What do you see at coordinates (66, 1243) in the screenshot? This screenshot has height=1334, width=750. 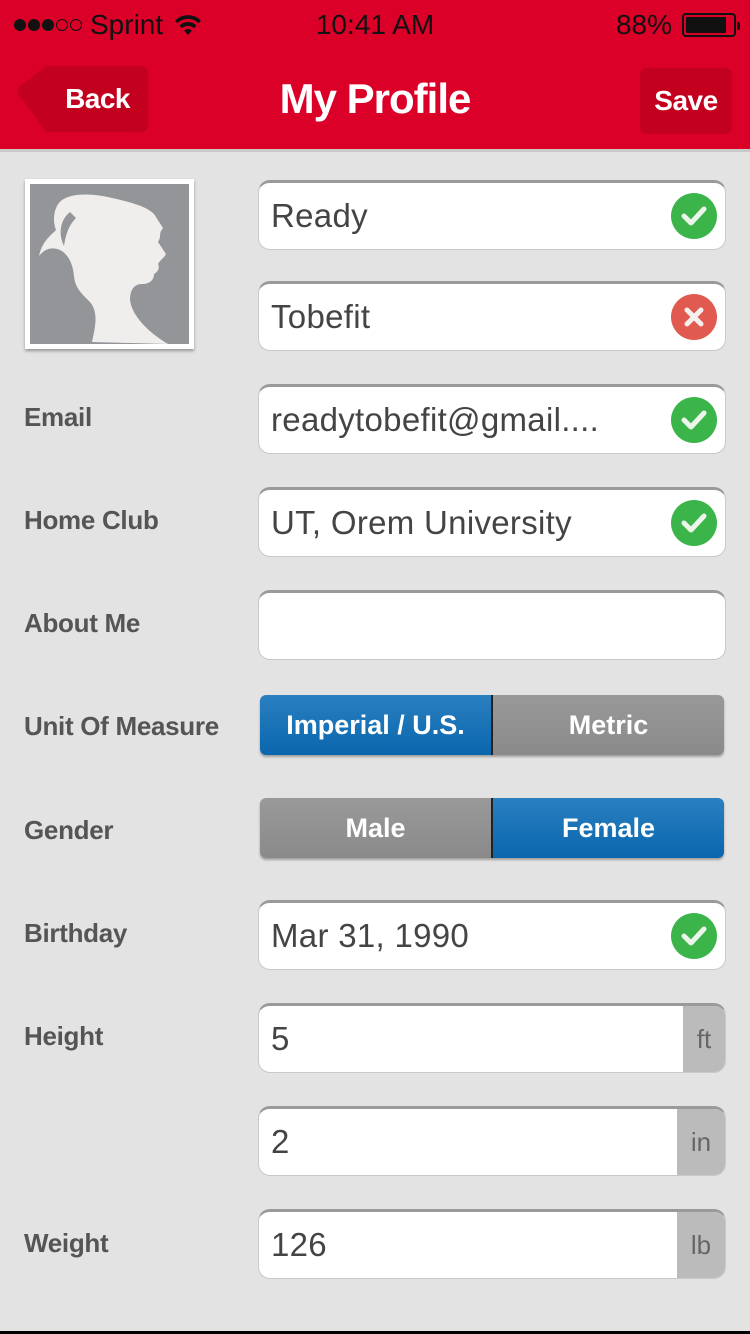 I see `weight-label: Weight` at bounding box center [66, 1243].